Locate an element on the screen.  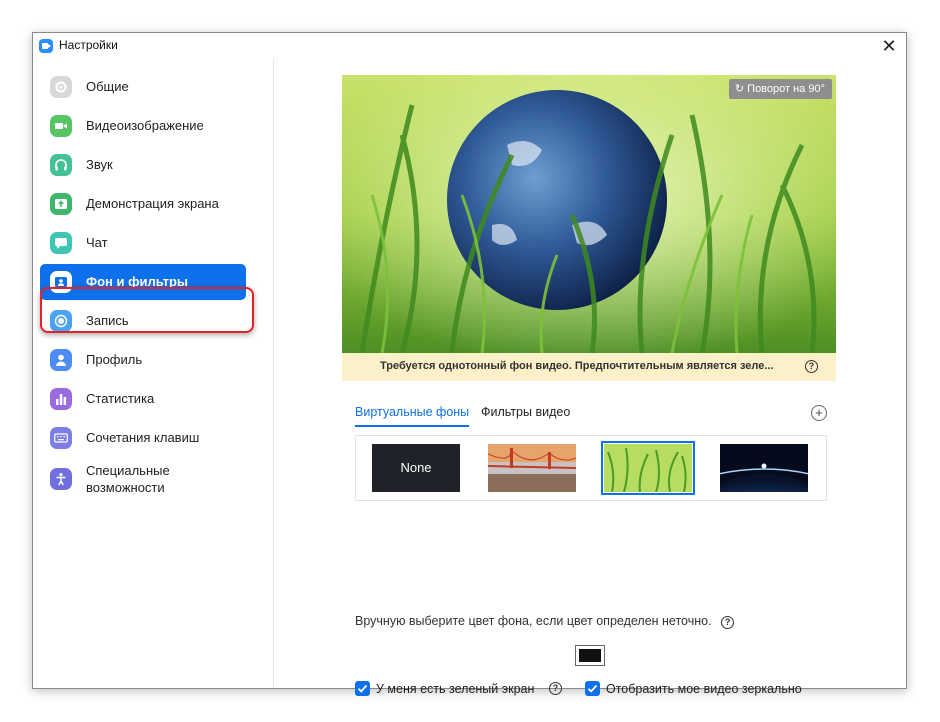
rotate-90-label: Поворот на 90° is located at coordinates (786, 89).